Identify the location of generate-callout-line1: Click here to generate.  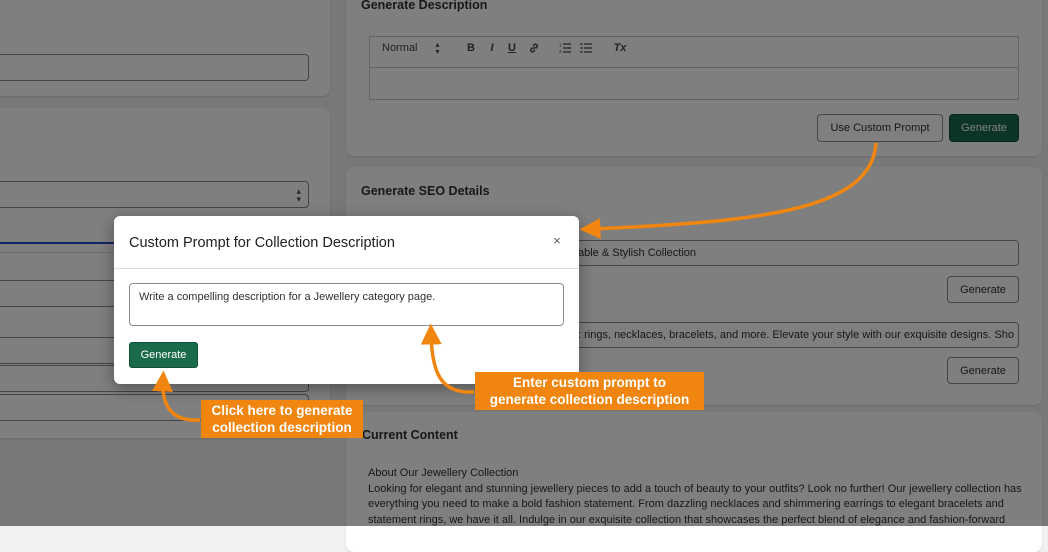
(282, 410).